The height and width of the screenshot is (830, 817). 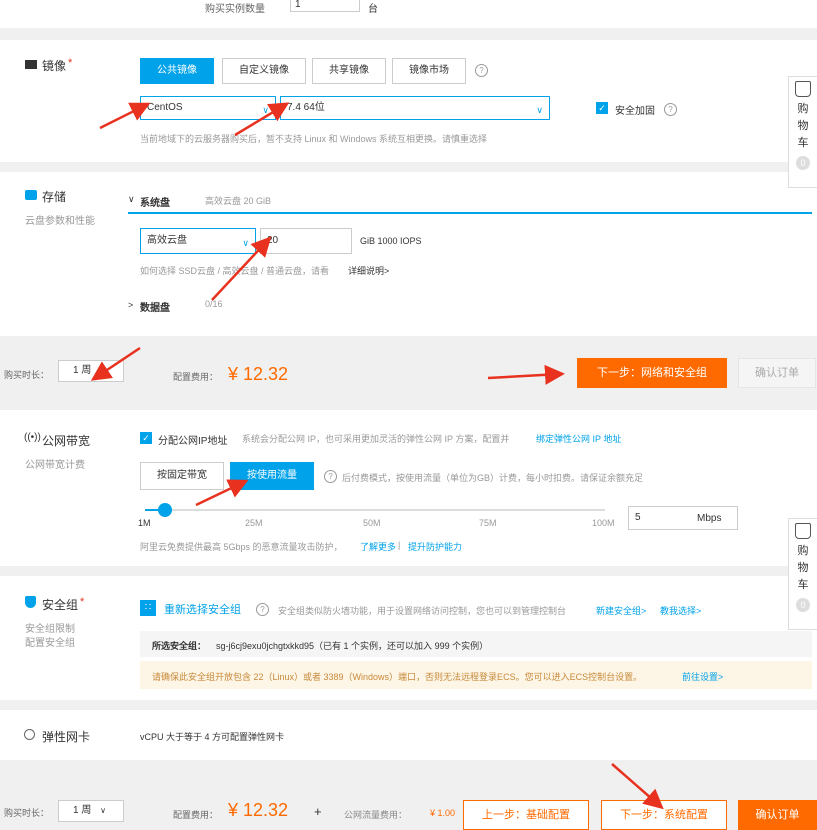 I want to click on security-hardening-checkbox: ✓, so click(x=602, y=108).